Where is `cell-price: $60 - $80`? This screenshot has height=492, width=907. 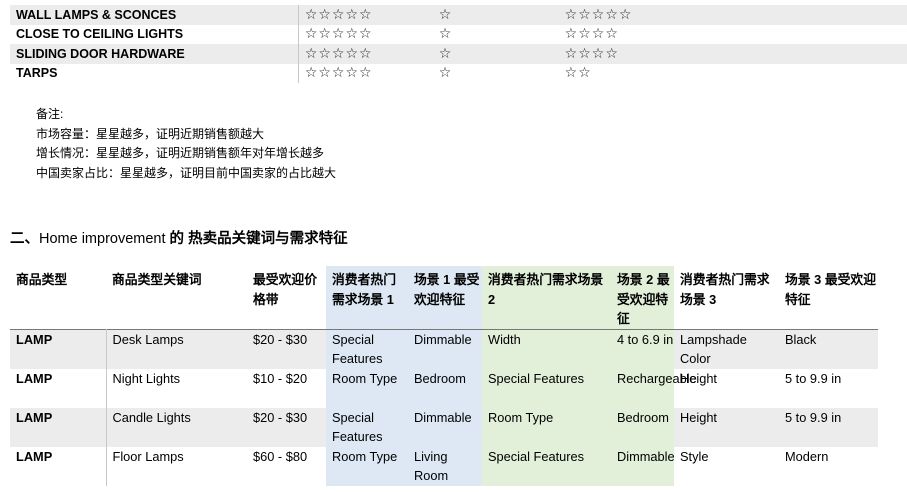 cell-price: $60 - $80 is located at coordinates (286, 466).